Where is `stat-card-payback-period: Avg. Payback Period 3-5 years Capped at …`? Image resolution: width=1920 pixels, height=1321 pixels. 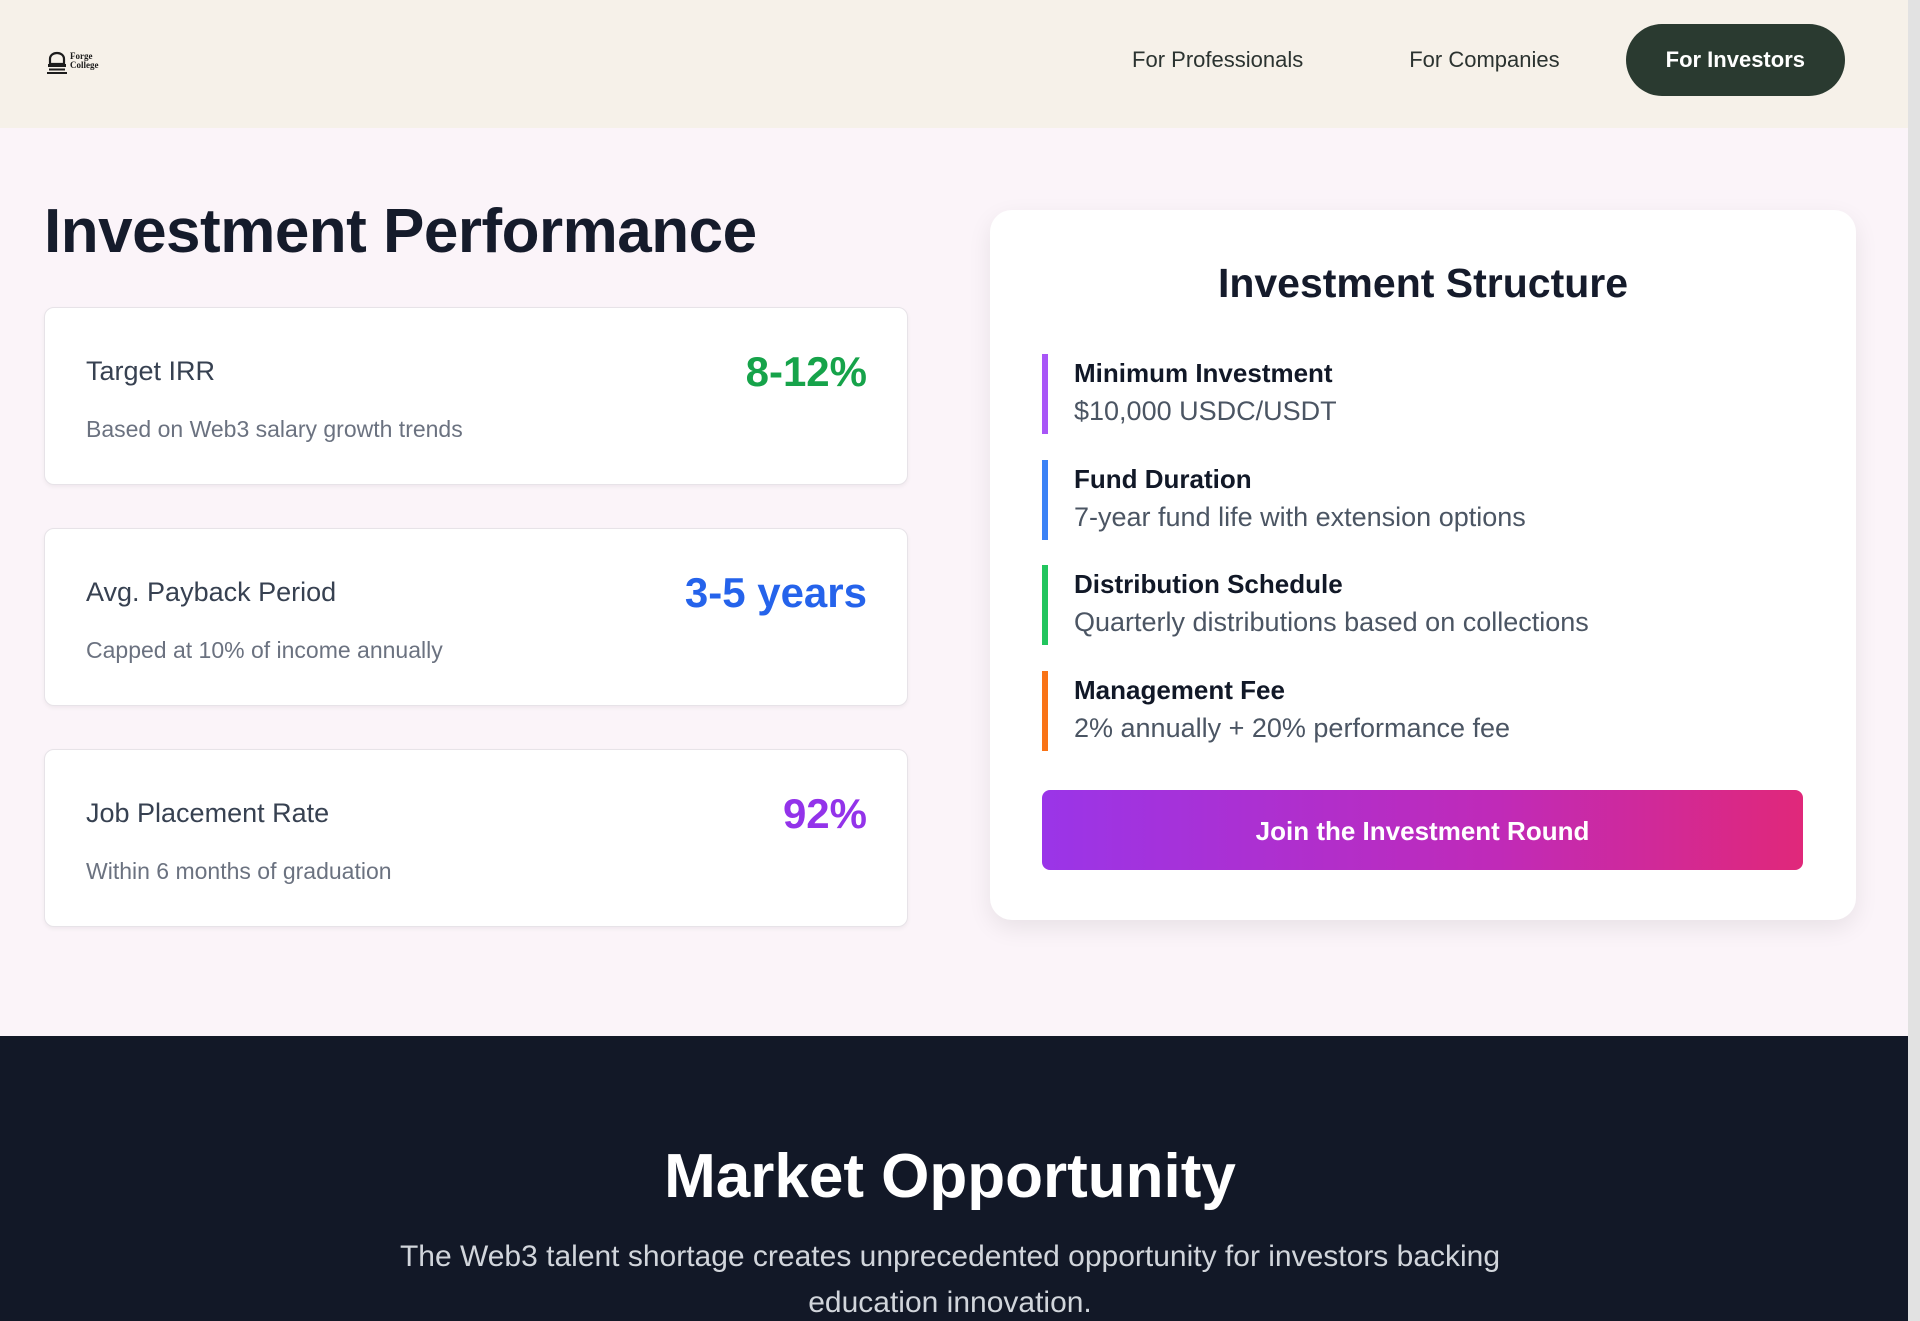 stat-card-payback-period: Avg. Payback Period 3-5 years Capped at … is located at coordinates (476, 617).